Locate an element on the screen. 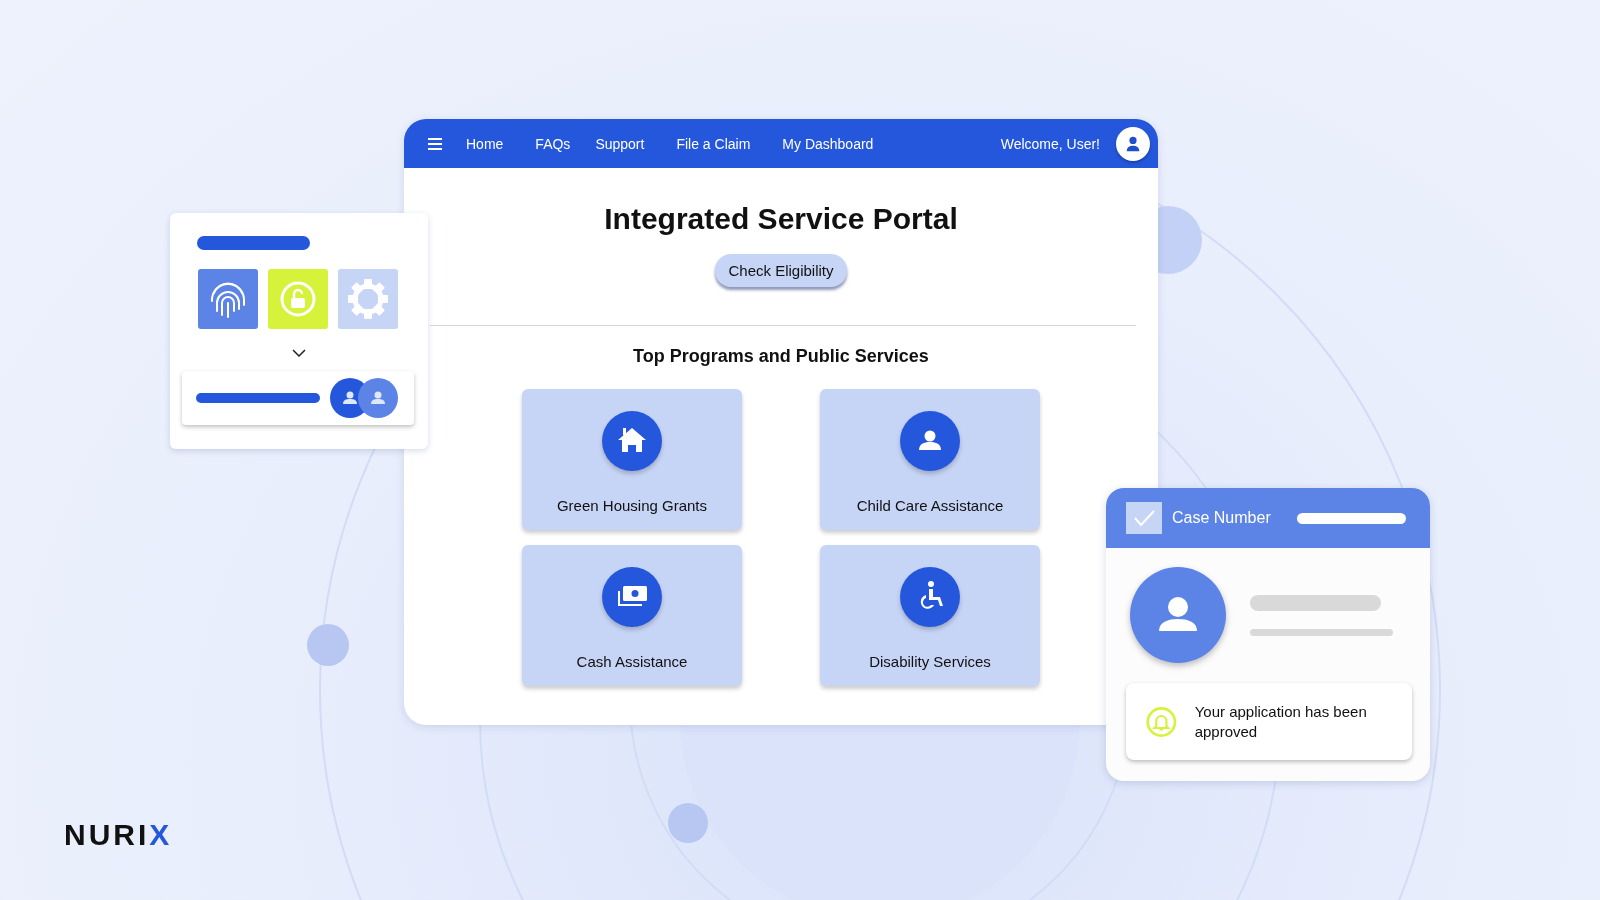 This screenshot has height=900, width=1600. program-card: Green Housing Grants is located at coordinates (632, 459).